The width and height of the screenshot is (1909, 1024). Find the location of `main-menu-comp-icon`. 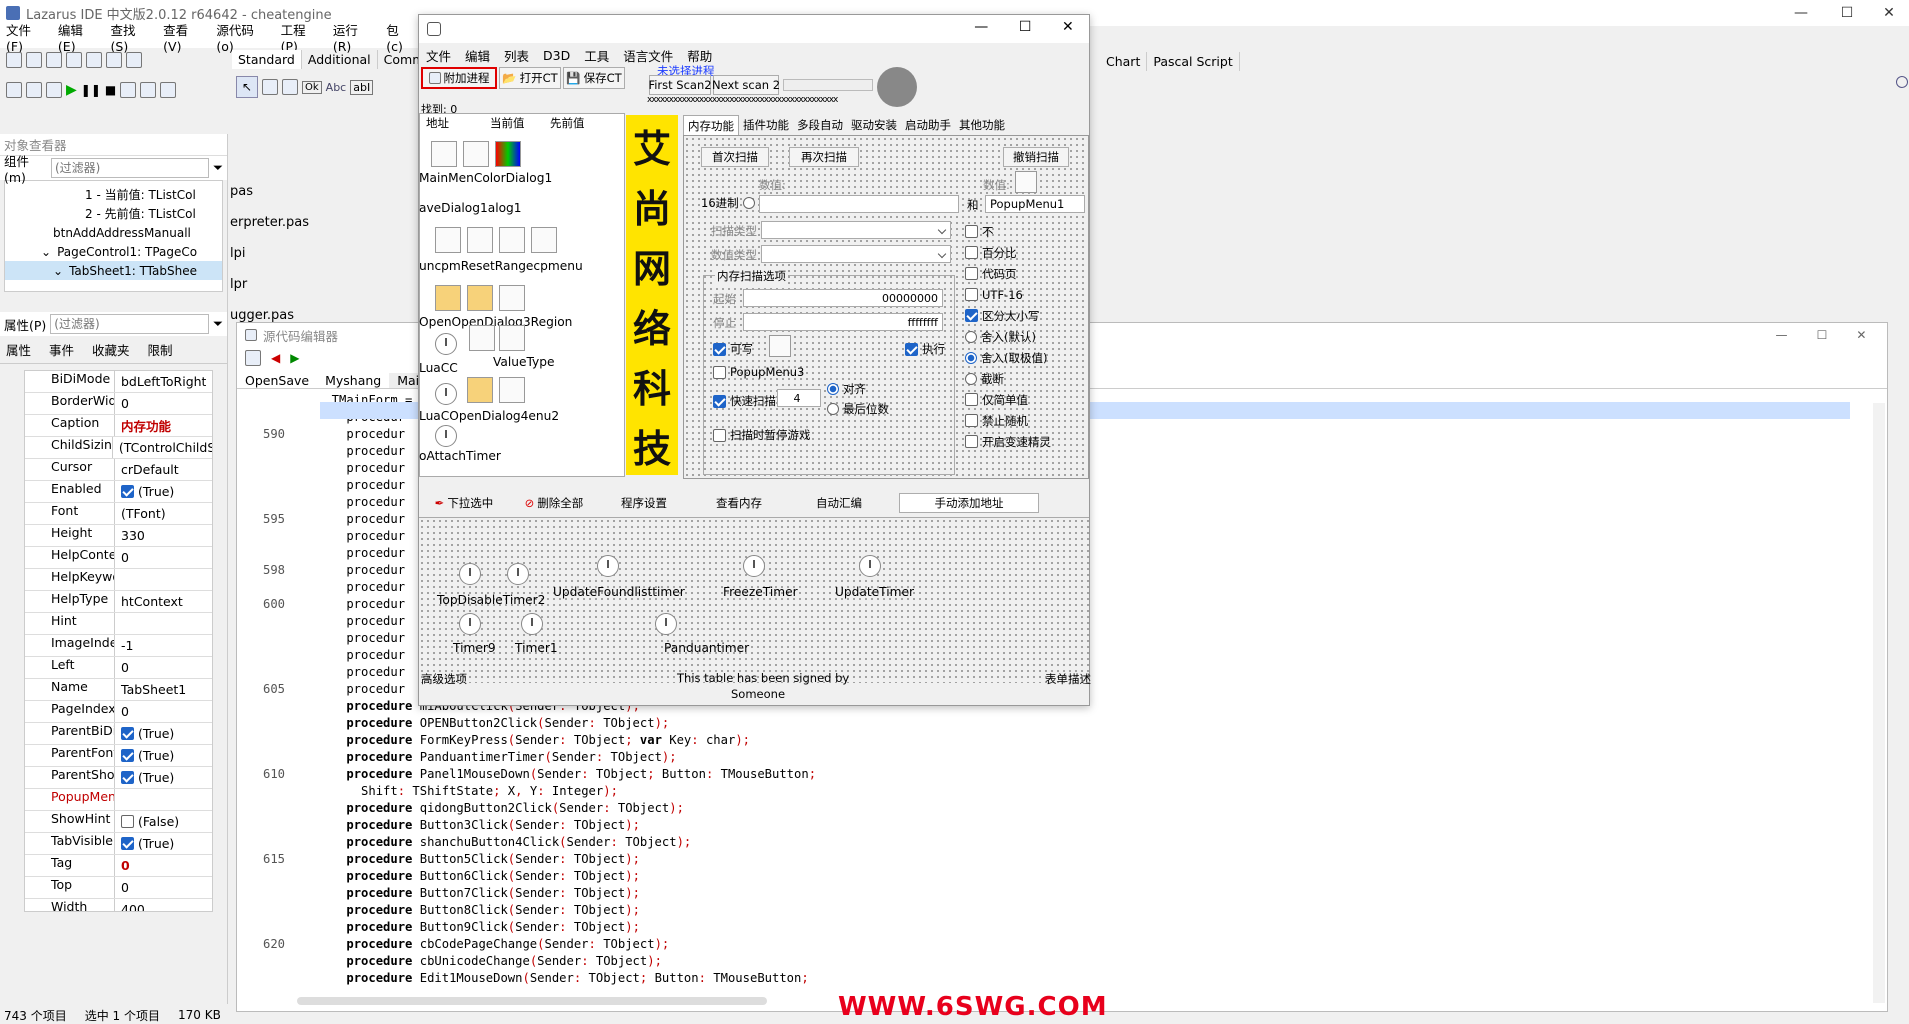

main-menu-comp-icon is located at coordinates (270, 87).